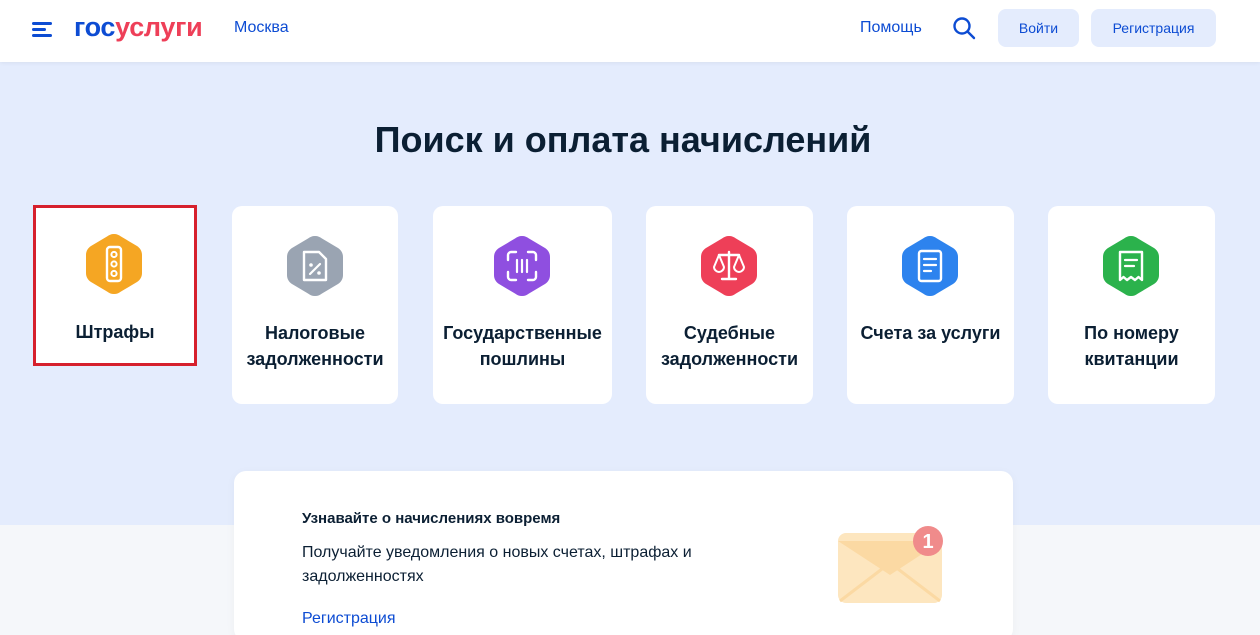 The height and width of the screenshot is (635, 1260). Describe the element at coordinates (315, 305) in the screenshot. I see `category-card-tax: Налоговые задолженности` at that location.